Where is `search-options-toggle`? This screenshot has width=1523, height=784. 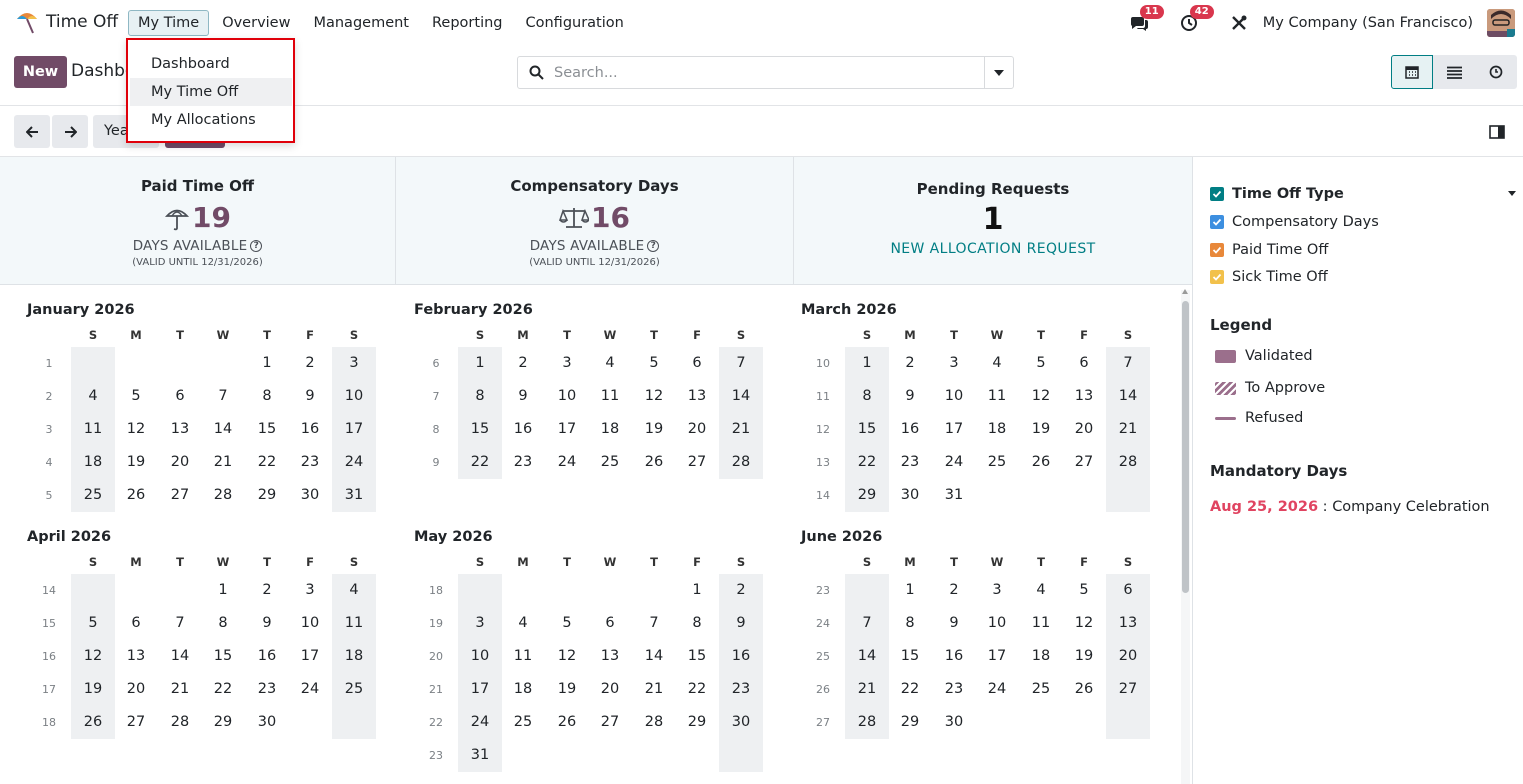
search-options-toggle is located at coordinates (998, 72).